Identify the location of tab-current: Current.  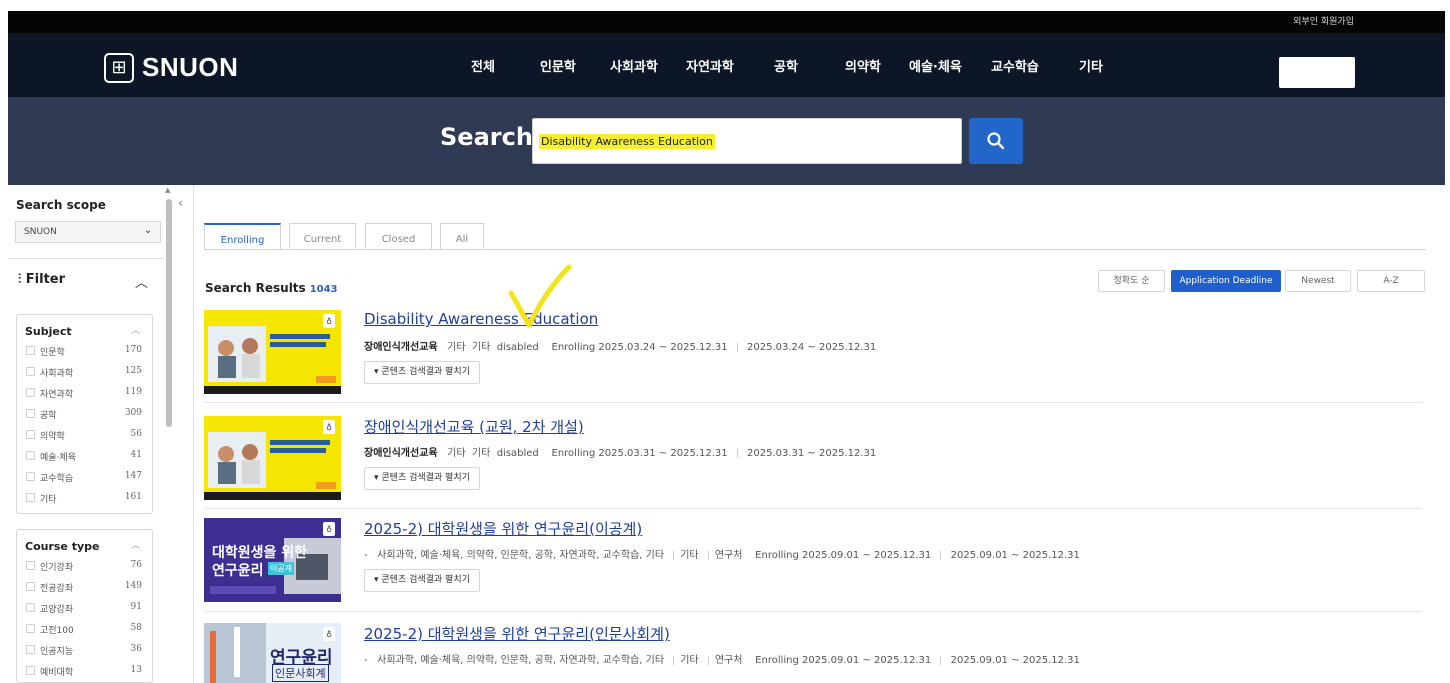
(322, 236).